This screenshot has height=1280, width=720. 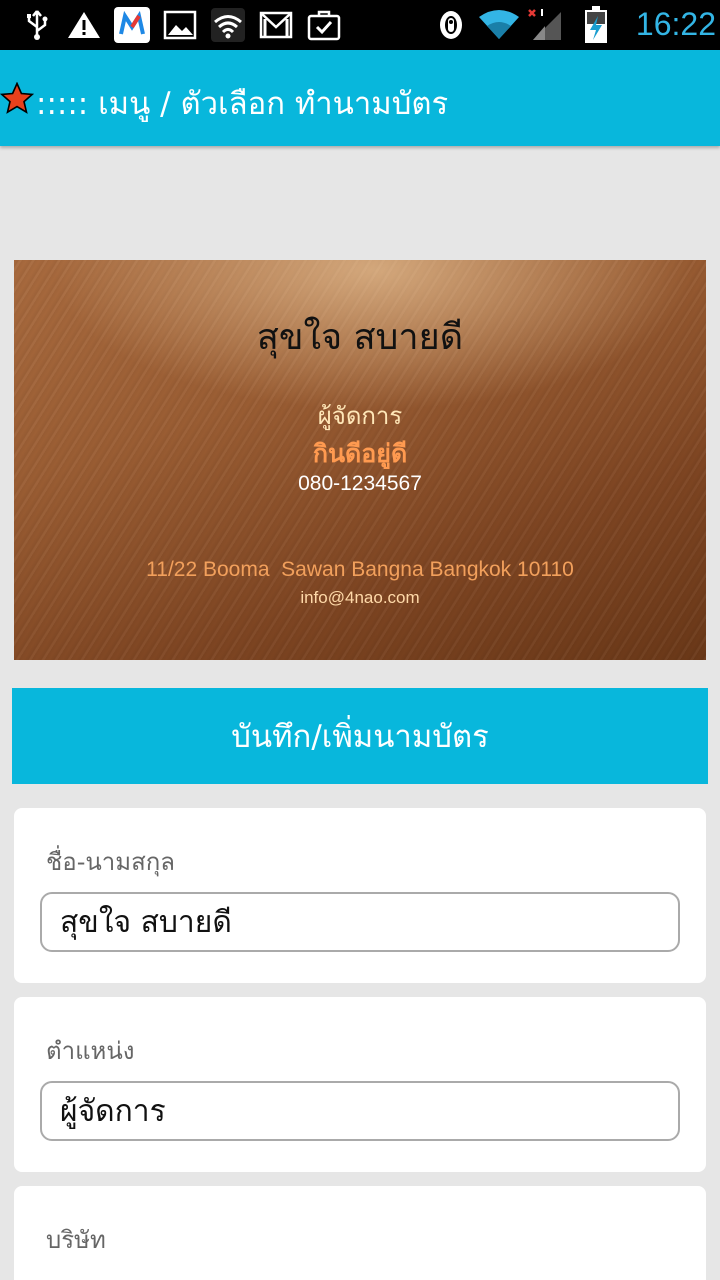 I want to click on position-input, so click(x=360, y=1111).